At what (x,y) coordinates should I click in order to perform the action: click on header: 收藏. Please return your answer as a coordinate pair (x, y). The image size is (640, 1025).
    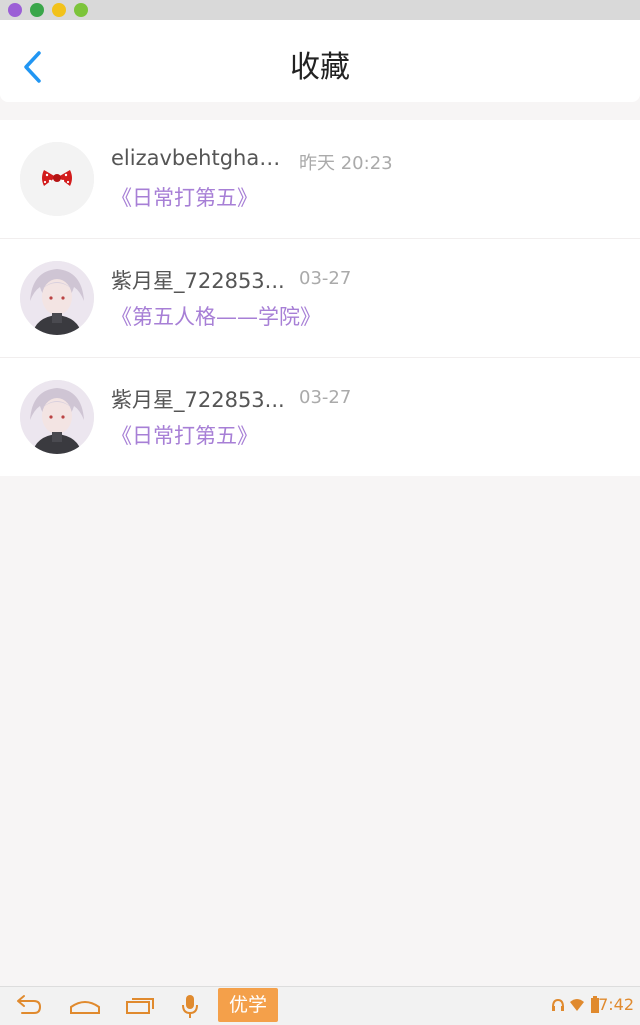
    Looking at the image, I should click on (320, 61).